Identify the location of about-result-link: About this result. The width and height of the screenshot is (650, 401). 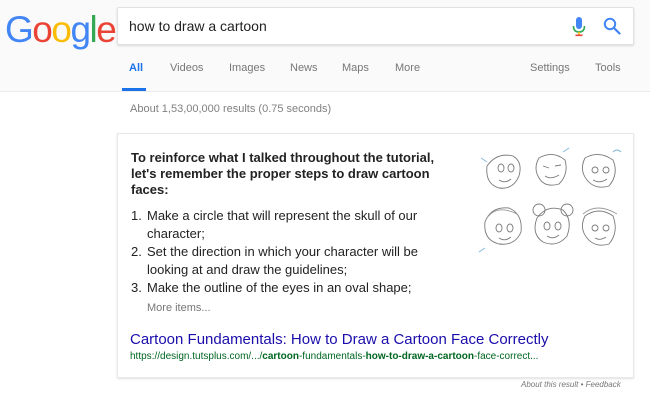
(549, 384).